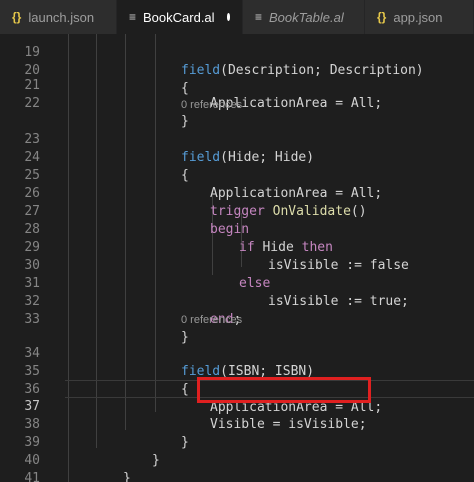 The width and height of the screenshot is (474, 482). Describe the element at coordinates (237, 85) in the screenshot. I see `code-line: 21 ApplicationArea = All;` at that location.